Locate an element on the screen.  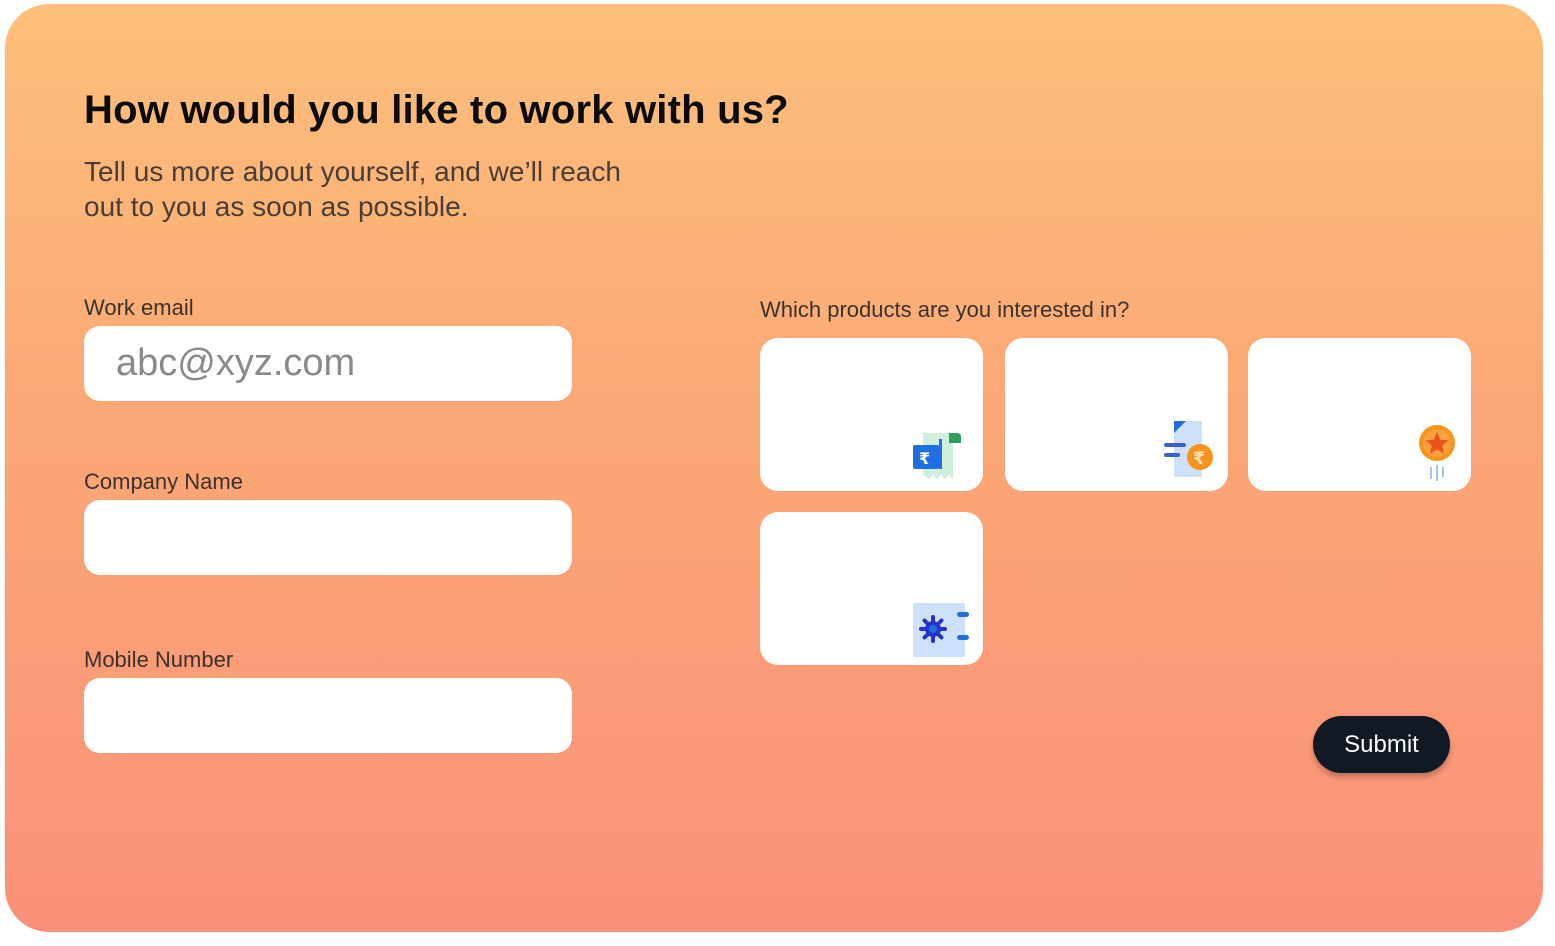
work-email-label: Work email is located at coordinates (139, 307).